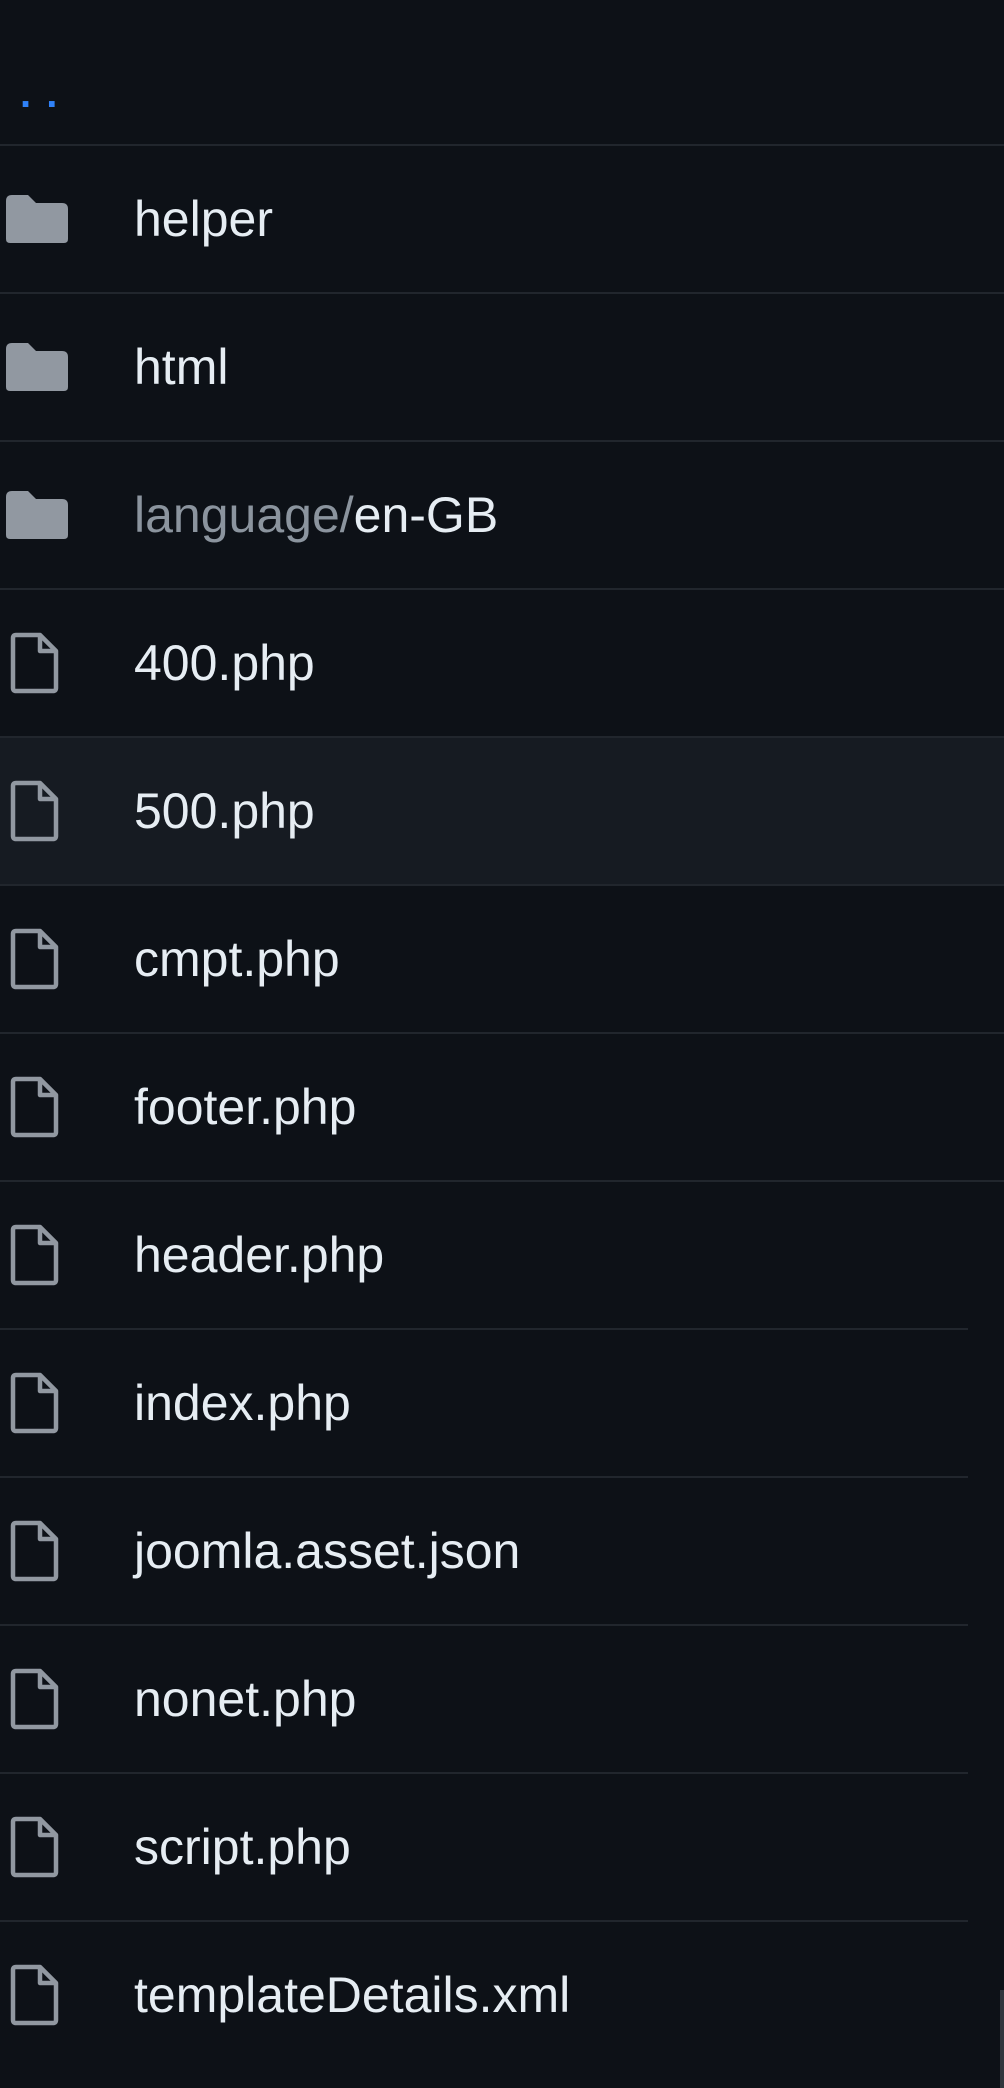 The image size is (1004, 2088). I want to click on file-name: 500.php, so click(224, 811).